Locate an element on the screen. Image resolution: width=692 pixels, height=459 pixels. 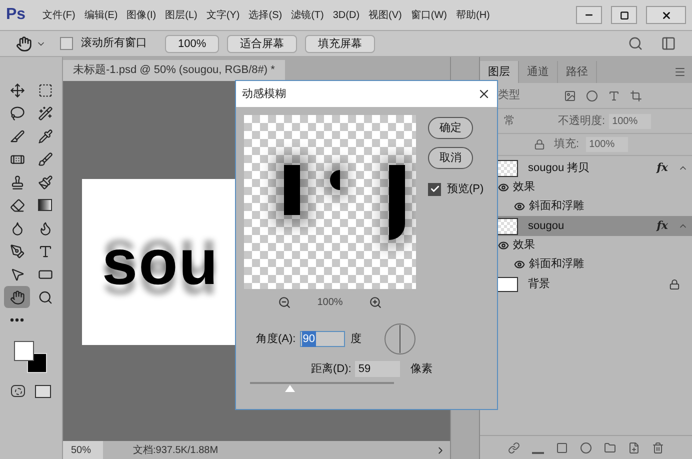
shape-filter-icon is located at coordinates (636, 96).